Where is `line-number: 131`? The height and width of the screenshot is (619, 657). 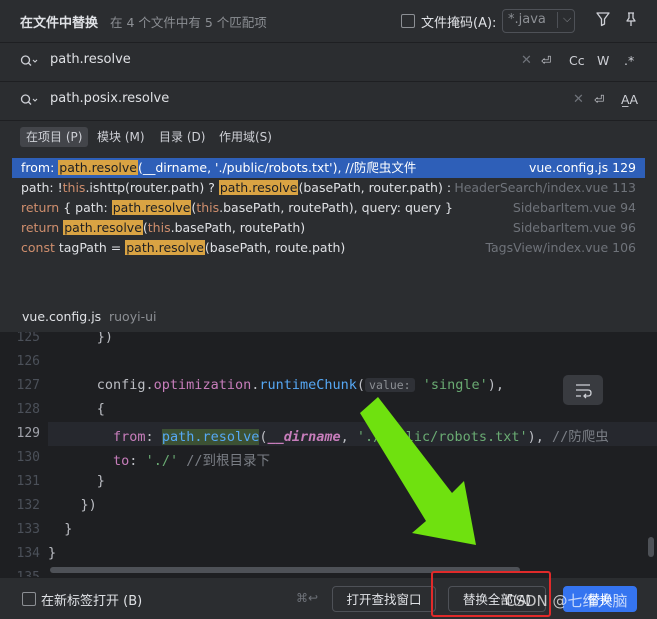
line-number: 131 is located at coordinates (28, 481).